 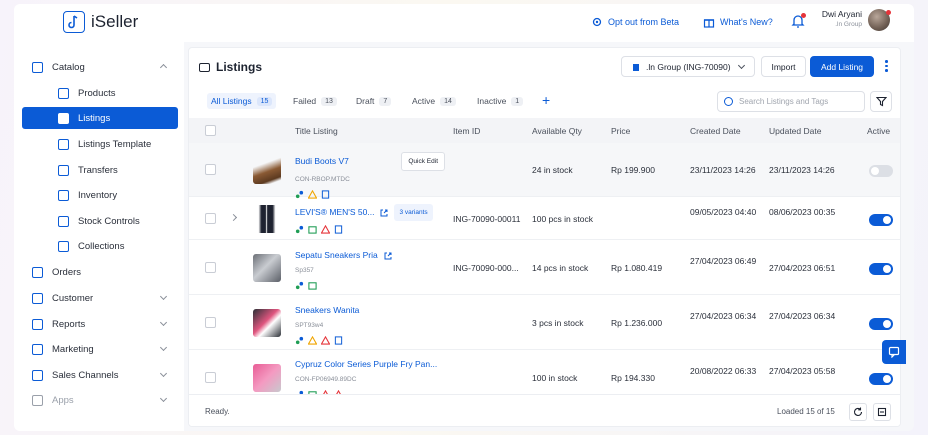 I want to click on tab-all-listings: All Listings 15, so click(x=242, y=101).